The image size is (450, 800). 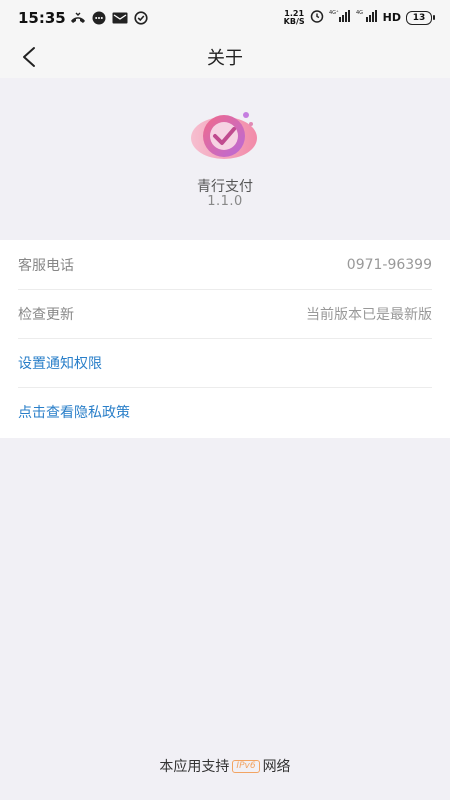 I want to click on check-update-row: 检查更新 当前版本已是最新版, so click(x=225, y=314).